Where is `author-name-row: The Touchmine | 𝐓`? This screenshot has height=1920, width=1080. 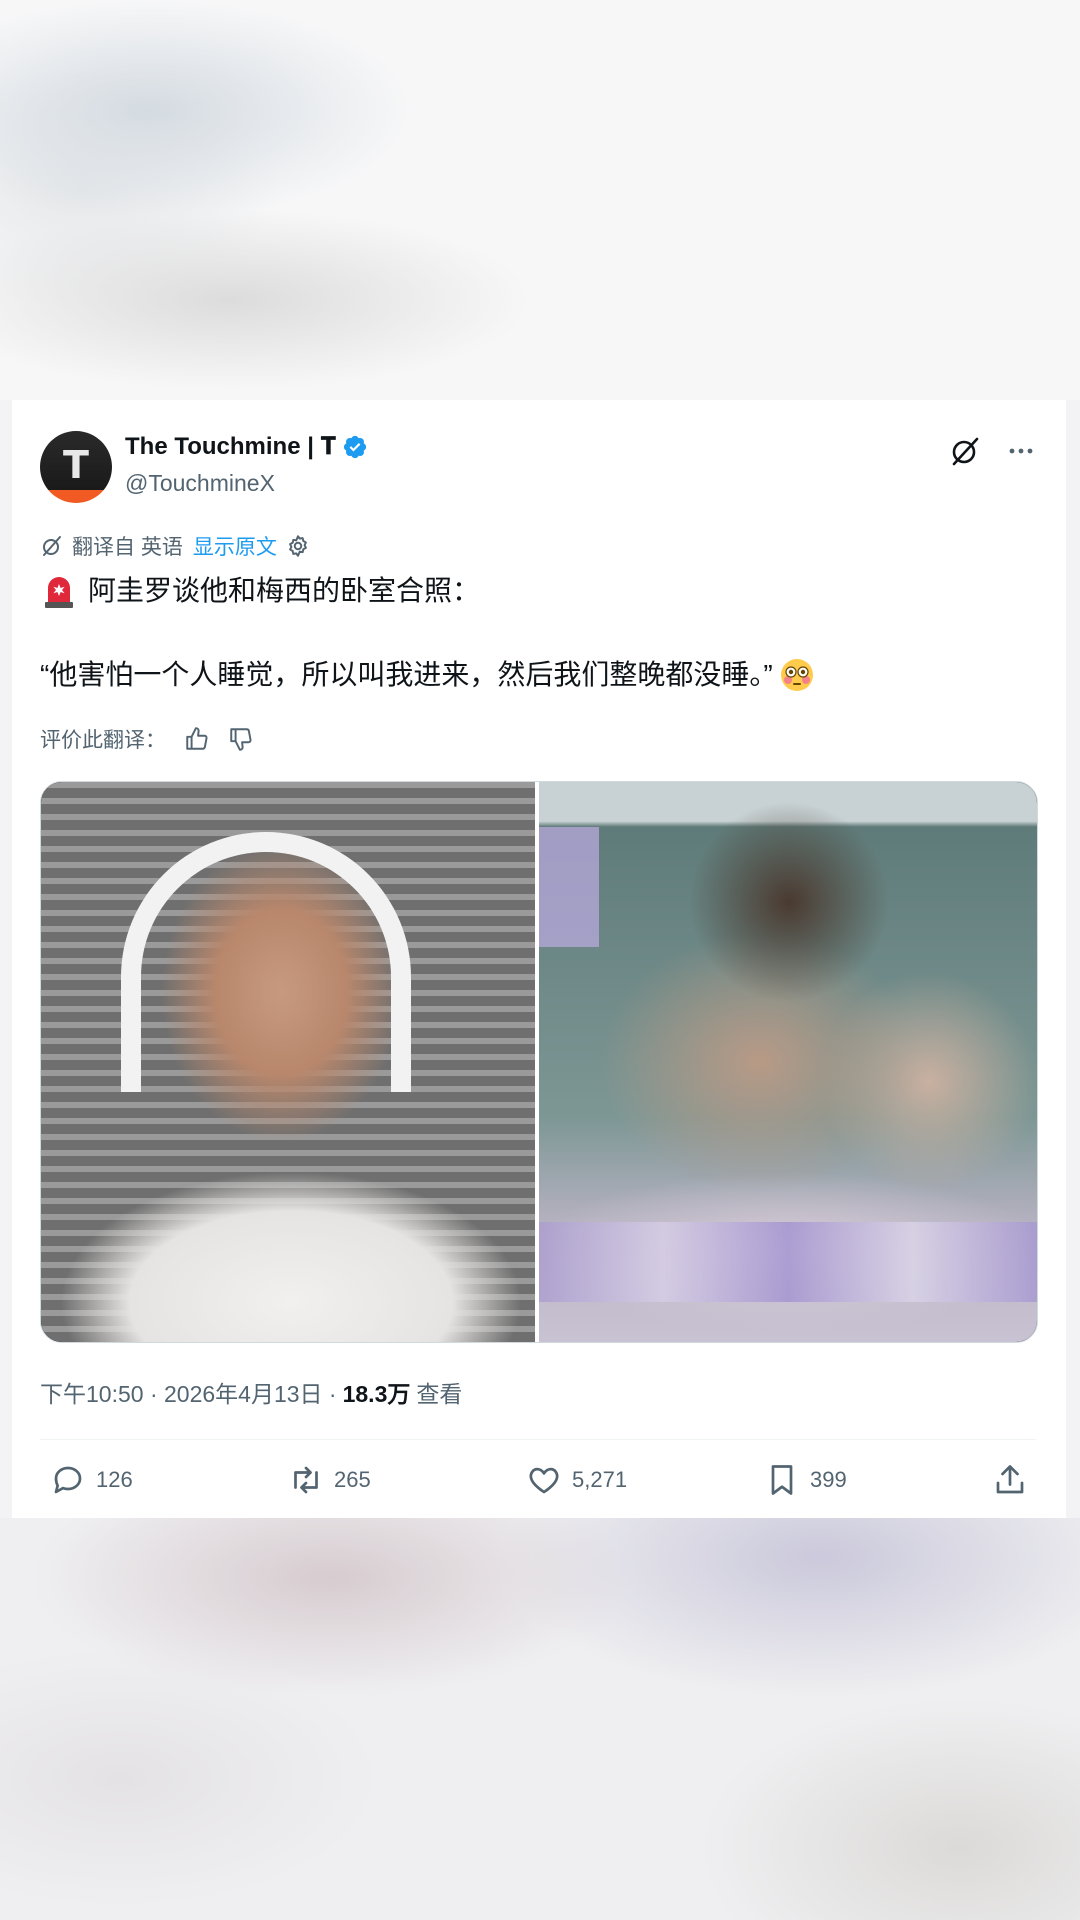
author-name-row: The Touchmine | 𝐓 is located at coordinates (246, 447).